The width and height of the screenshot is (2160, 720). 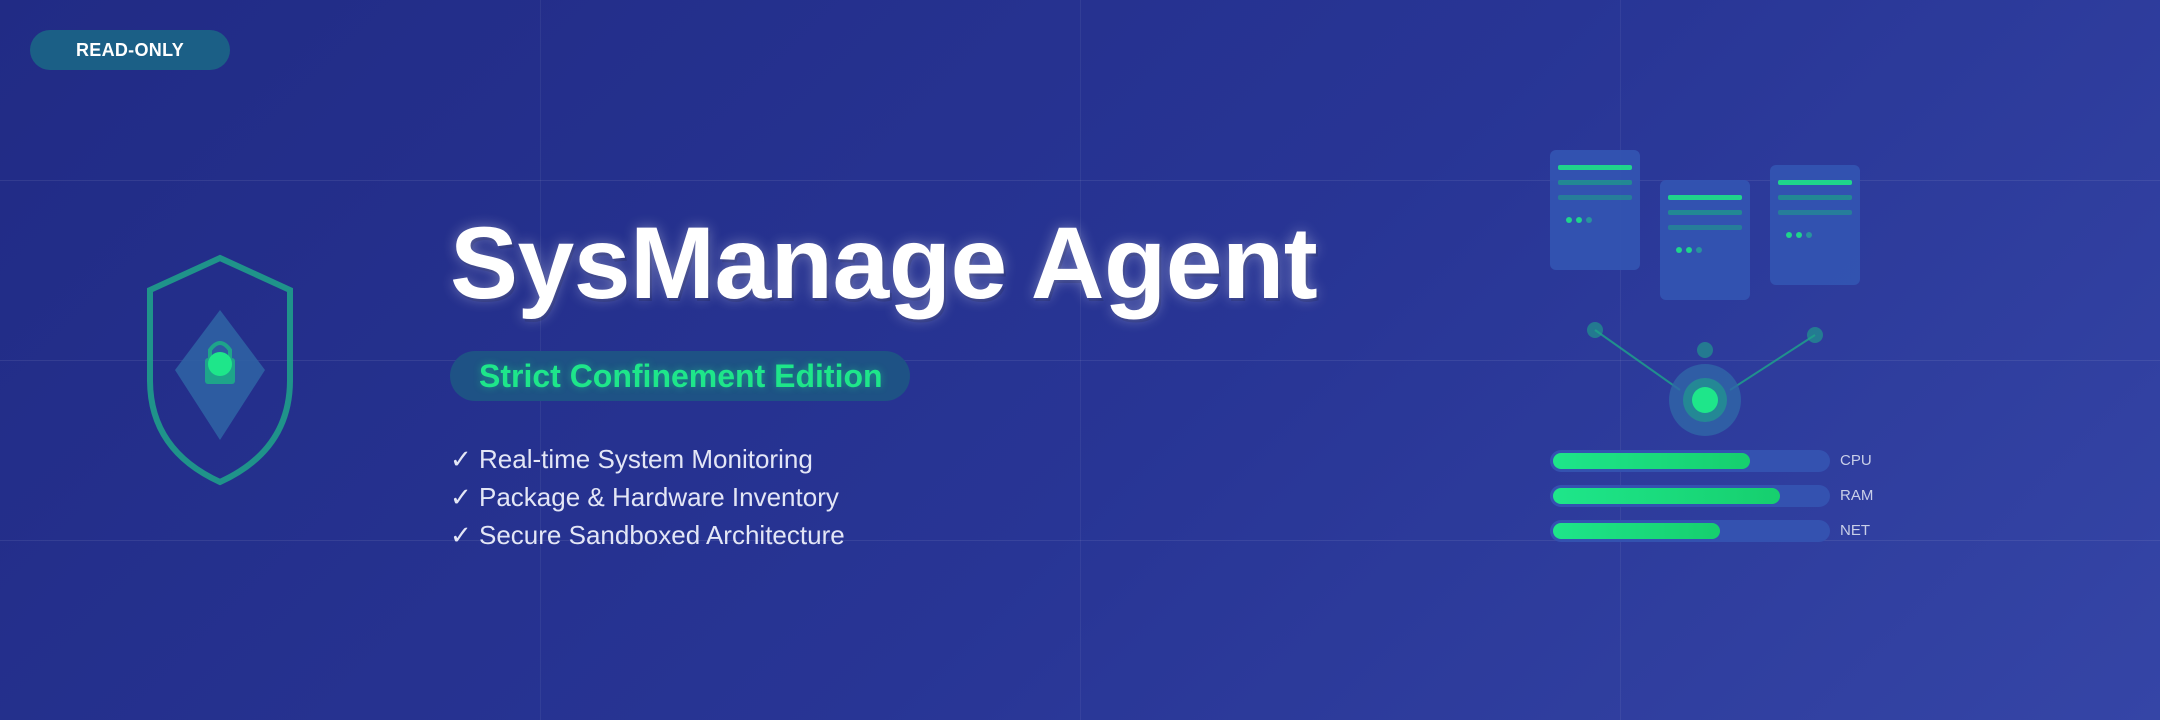 I want to click on network-hub-icon, so click(x=1705, y=379).